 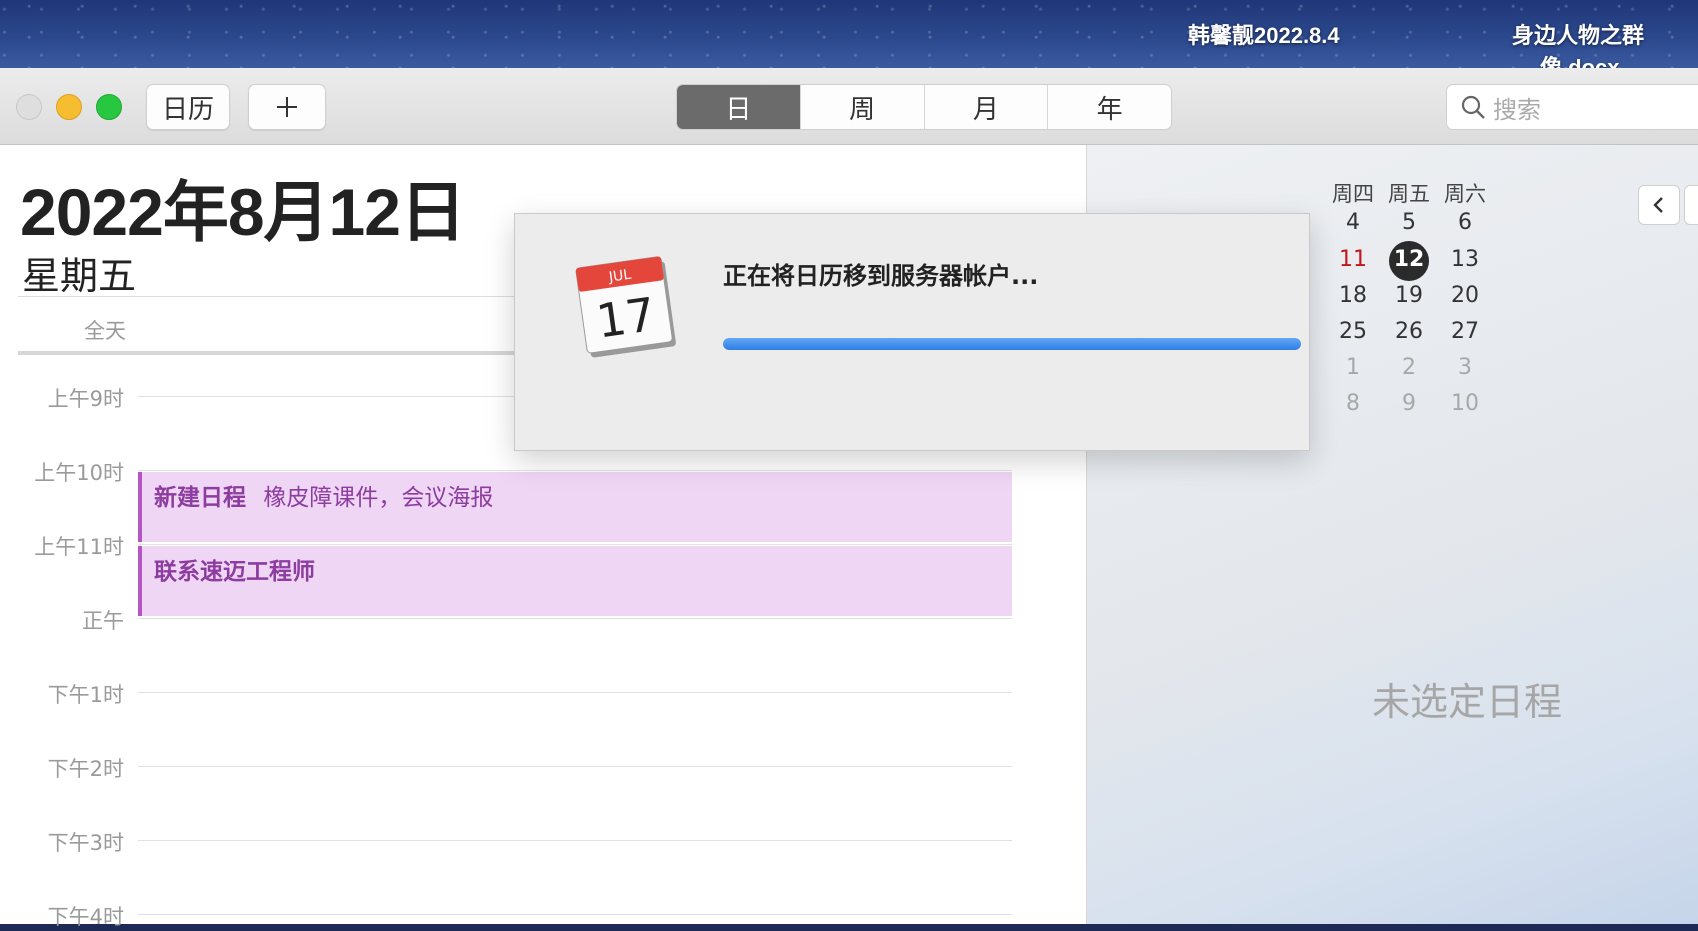 What do you see at coordinates (1409, 403) in the screenshot?
I see `mini-calendar-day: 9` at bounding box center [1409, 403].